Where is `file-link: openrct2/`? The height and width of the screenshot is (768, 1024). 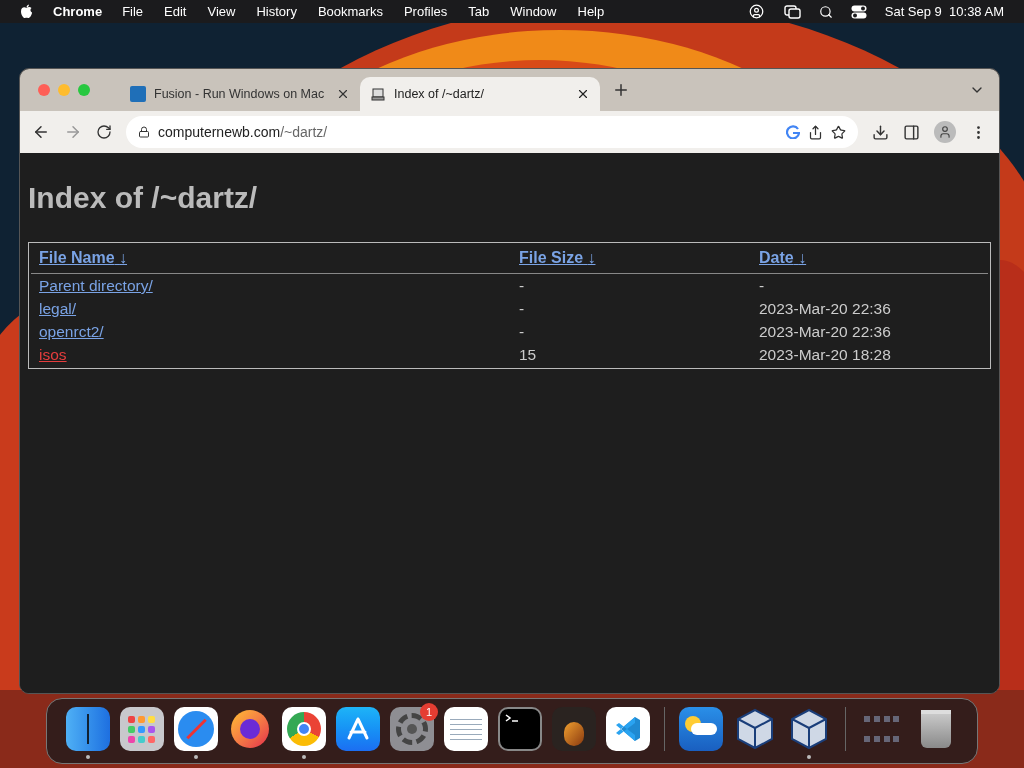
file-link: openrct2/ is located at coordinates (71, 331).